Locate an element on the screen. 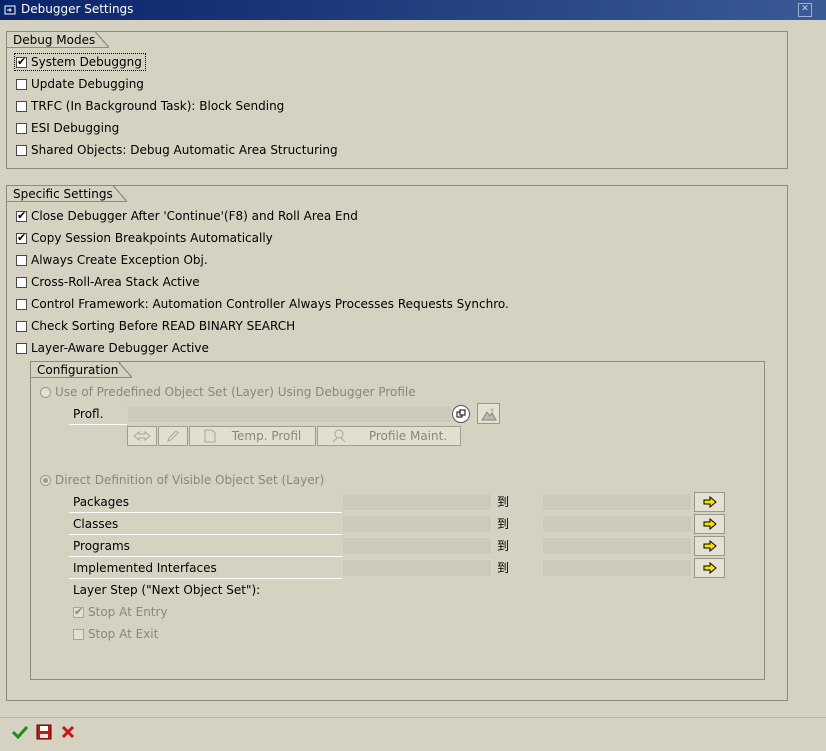 The image size is (826, 751). profile-edit-button is located at coordinates (173, 436).